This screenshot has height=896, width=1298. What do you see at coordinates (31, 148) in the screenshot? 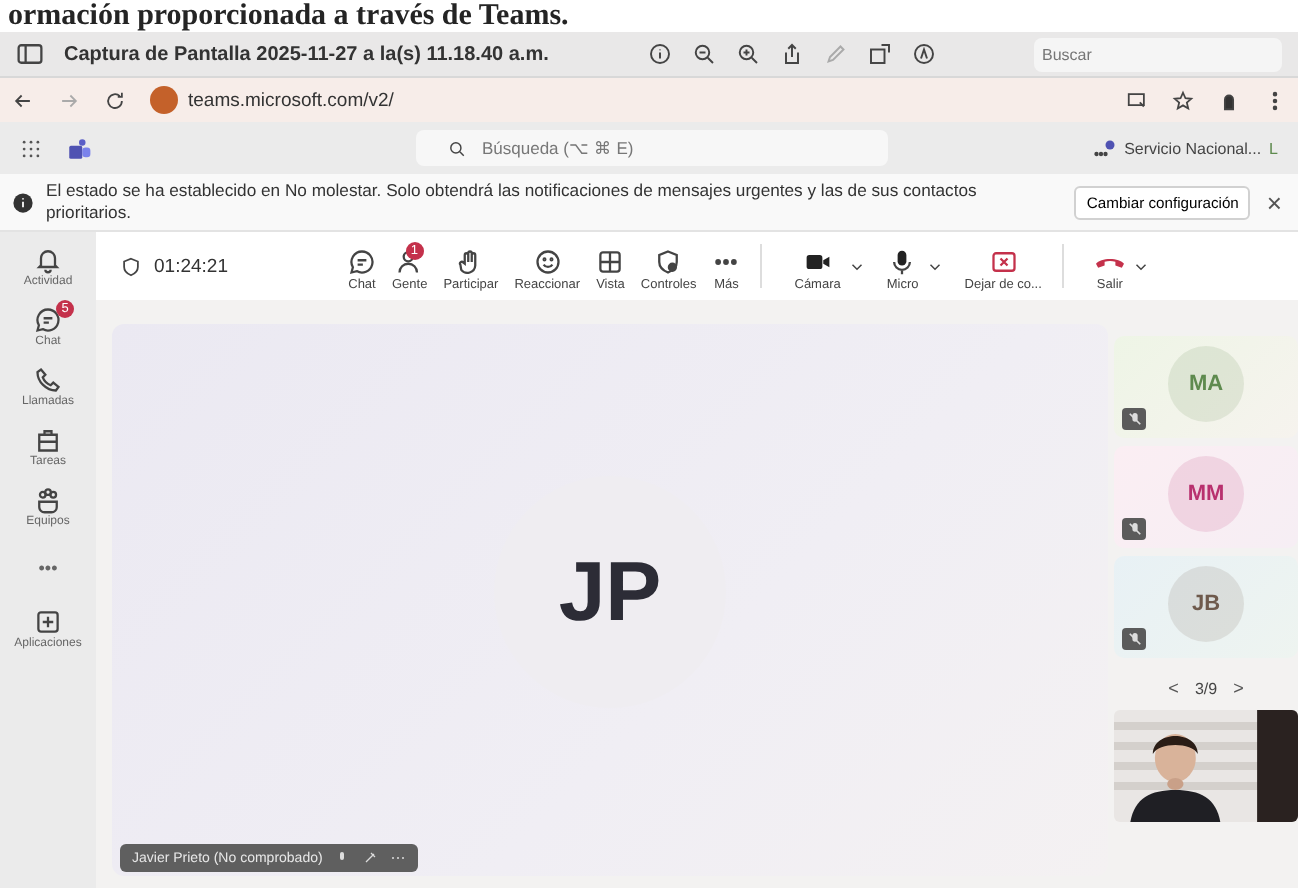
I see `app-launcher-icon` at bounding box center [31, 148].